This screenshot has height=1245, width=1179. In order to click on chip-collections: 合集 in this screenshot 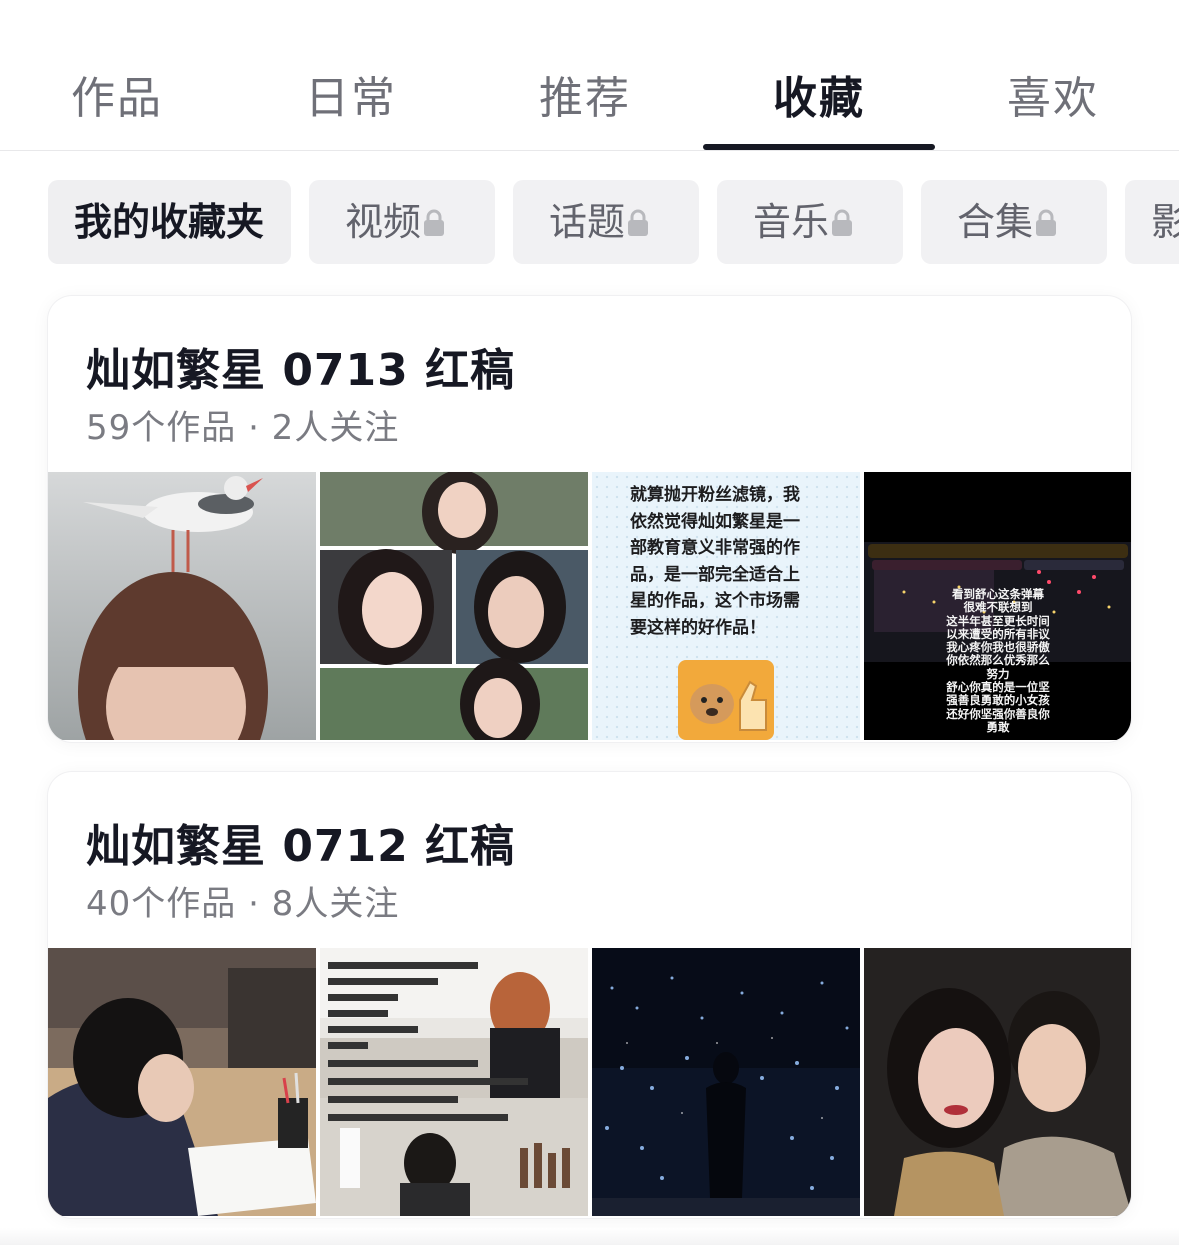, I will do `click(1014, 222)`.